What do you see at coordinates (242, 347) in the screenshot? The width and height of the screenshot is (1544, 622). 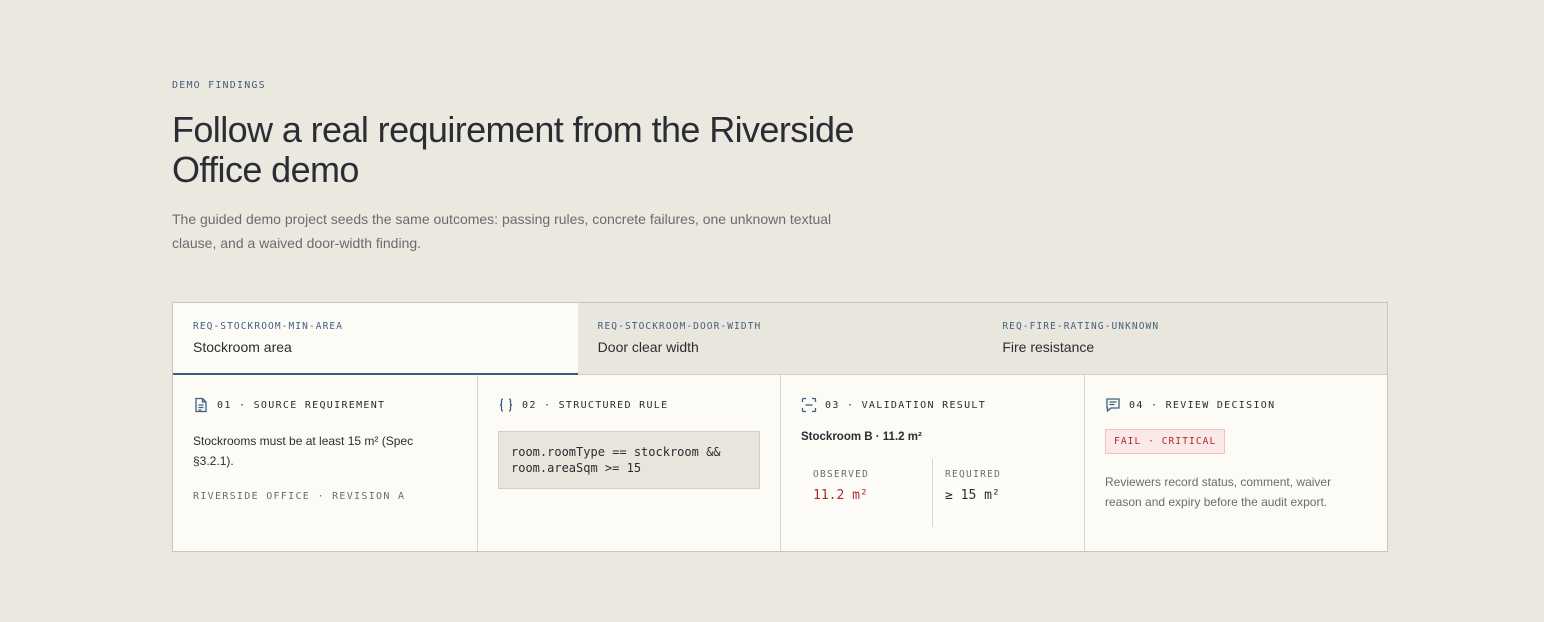 I see `tab-title: Stockroom area` at bounding box center [242, 347].